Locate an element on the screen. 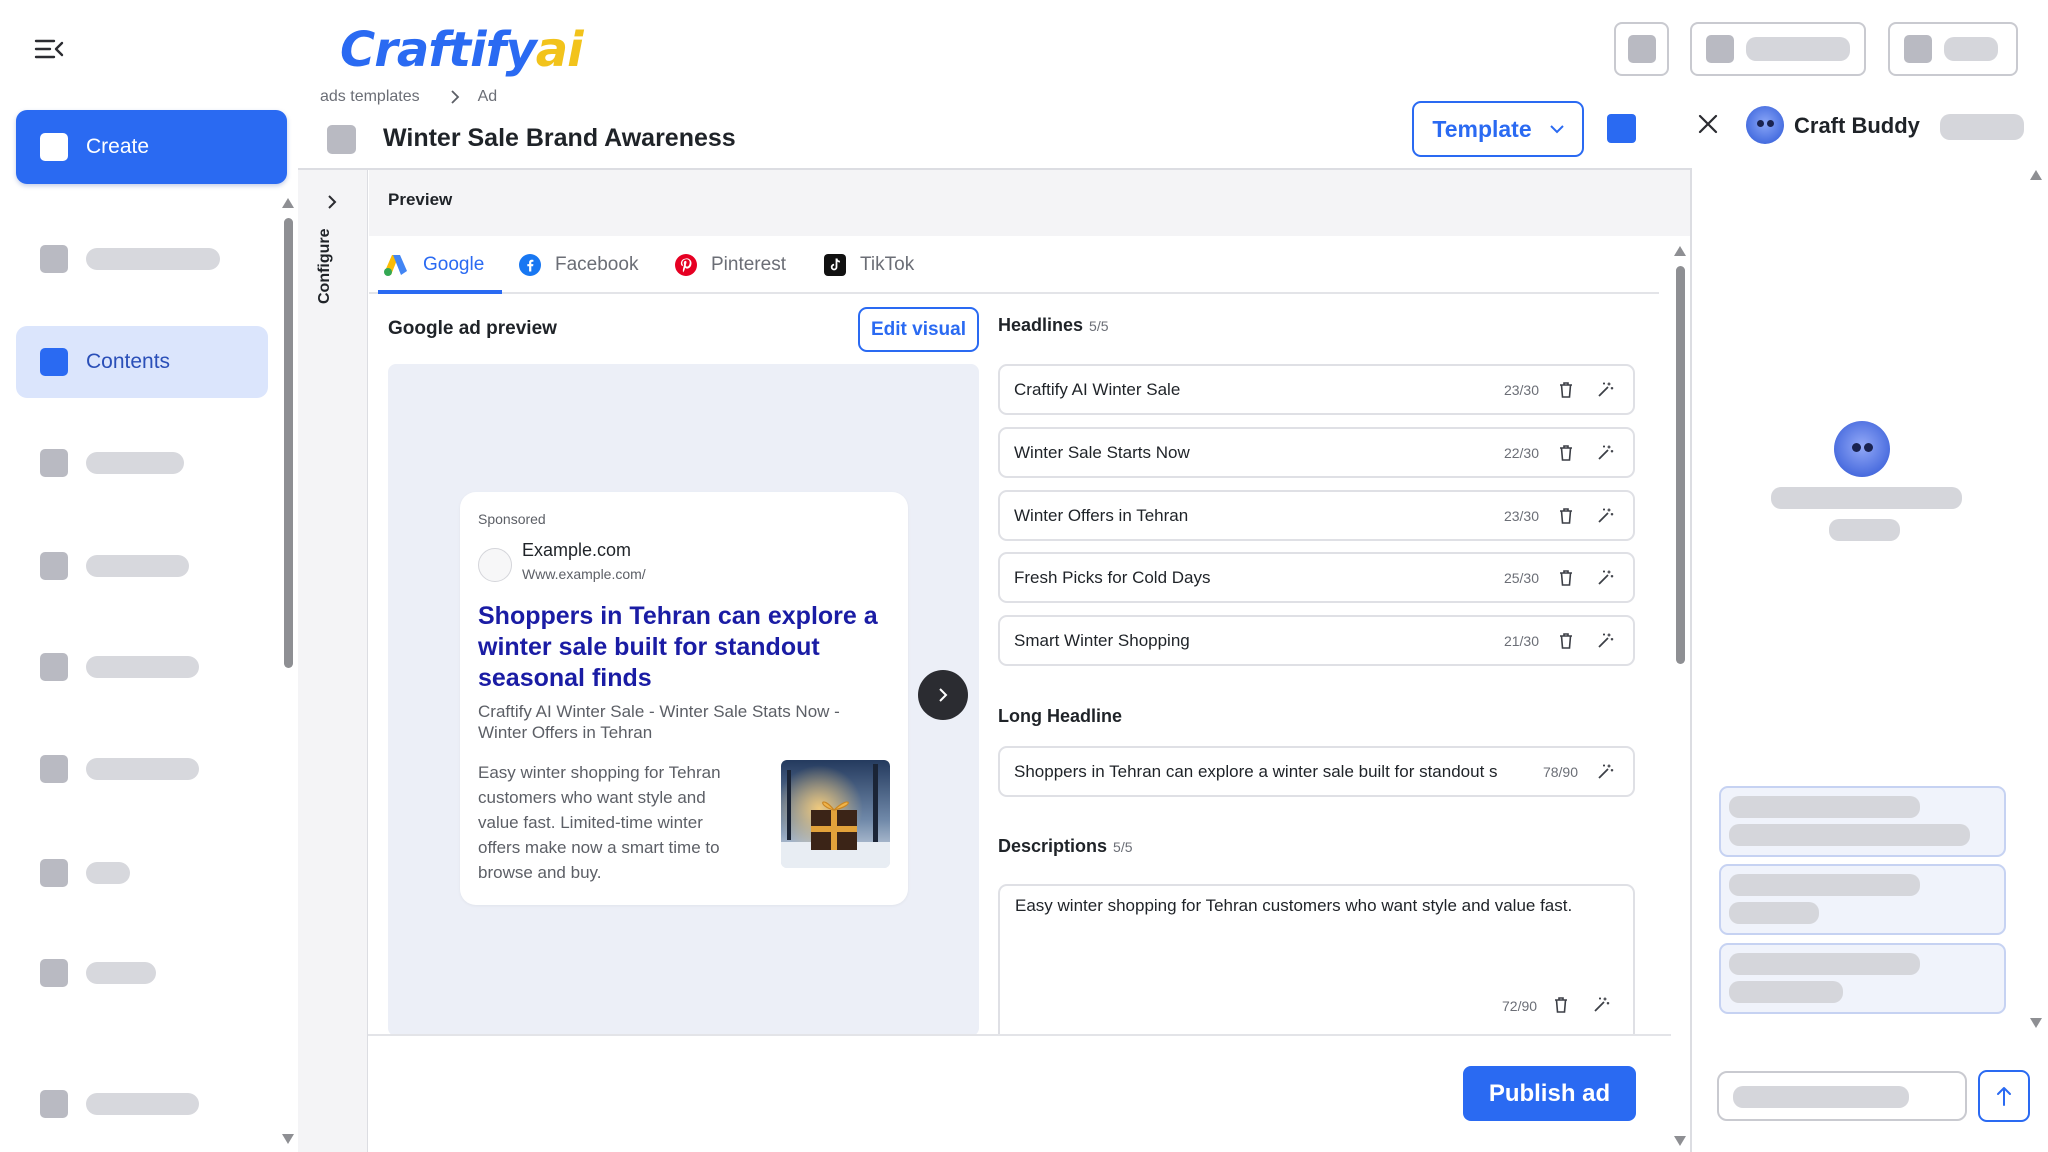 This screenshot has width=2048, height=1152. toolbar-action-button is located at coordinates (1621, 128).